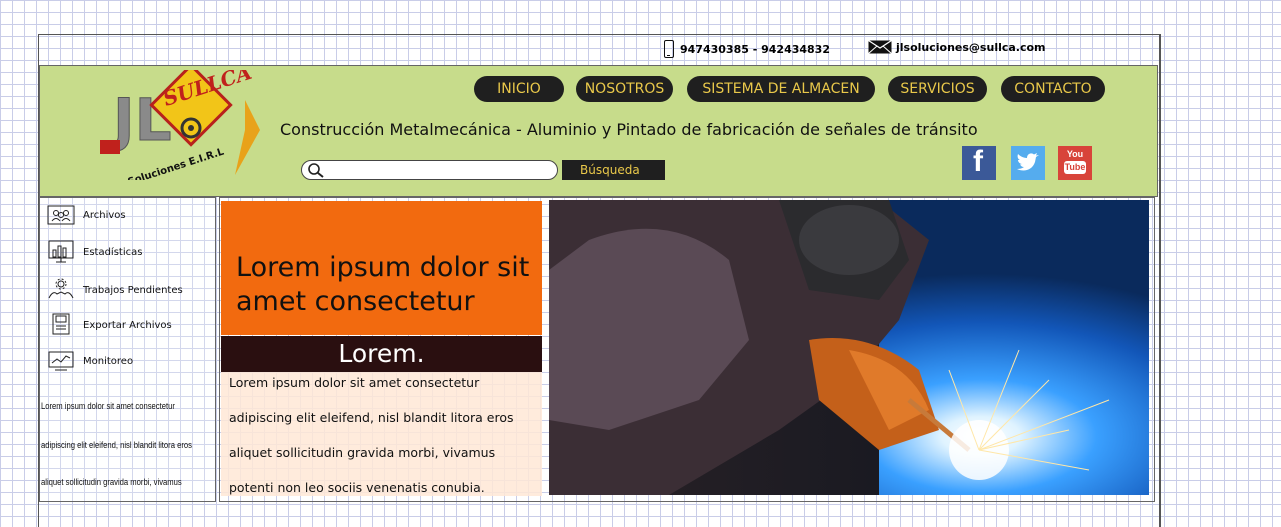  What do you see at coordinates (61, 288) in the screenshot?
I see `gears-icon` at bounding box center [61, 288].